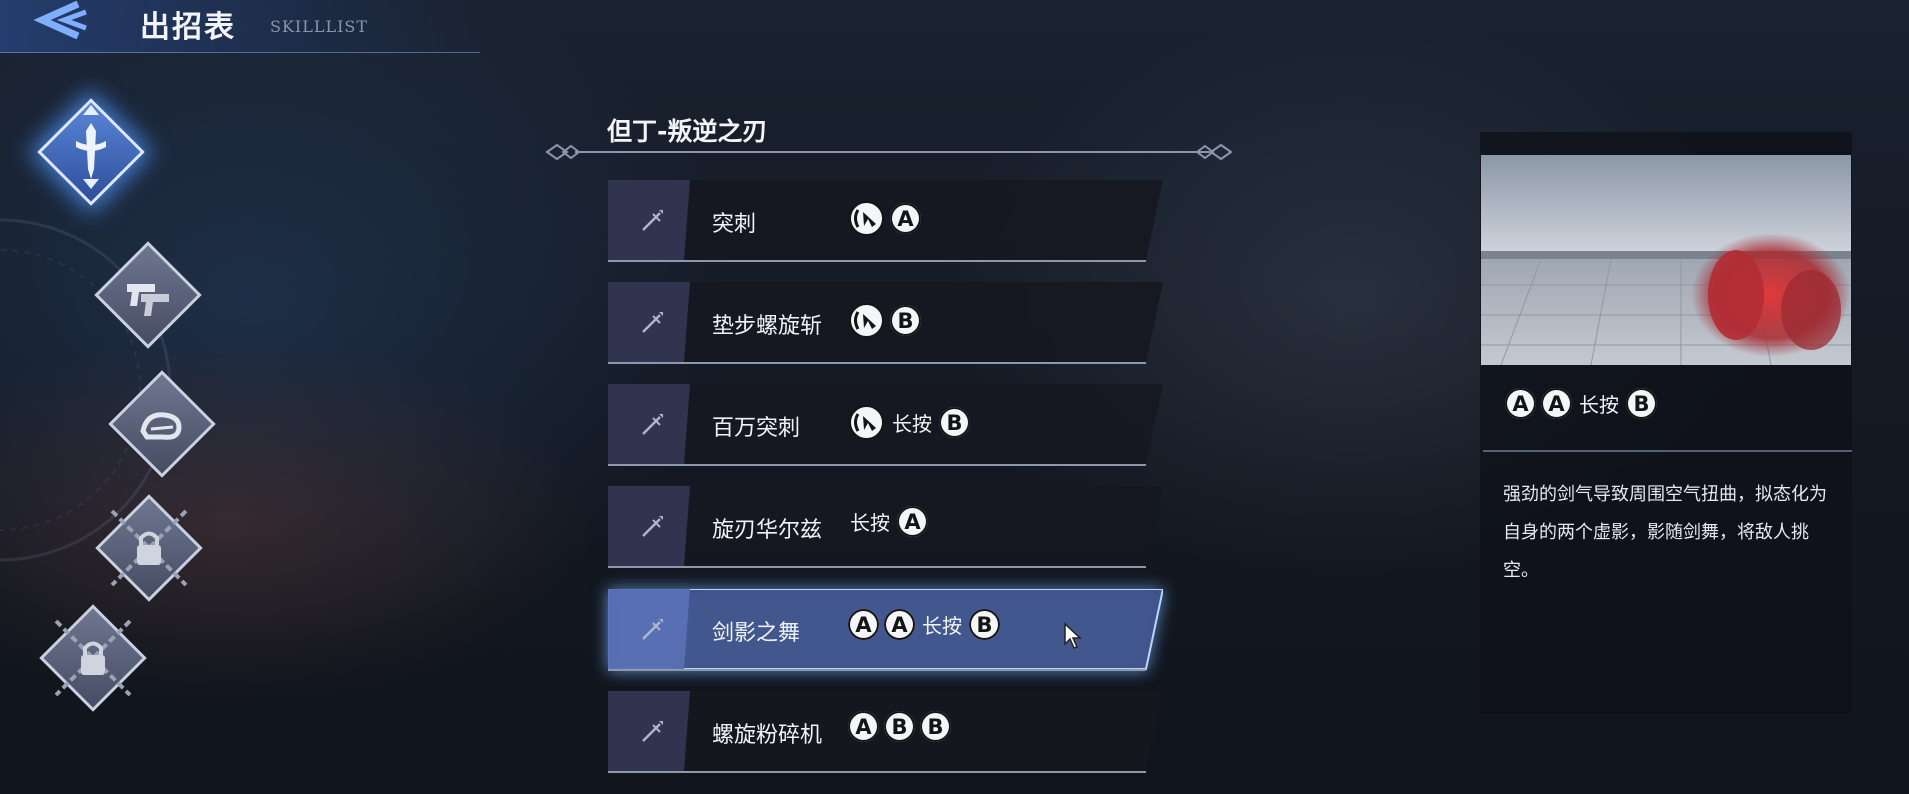  Describe the element at coordinates (240, 26) in the screenshot. I see `top-bar: 出招表 SKILLLIST` at that location.